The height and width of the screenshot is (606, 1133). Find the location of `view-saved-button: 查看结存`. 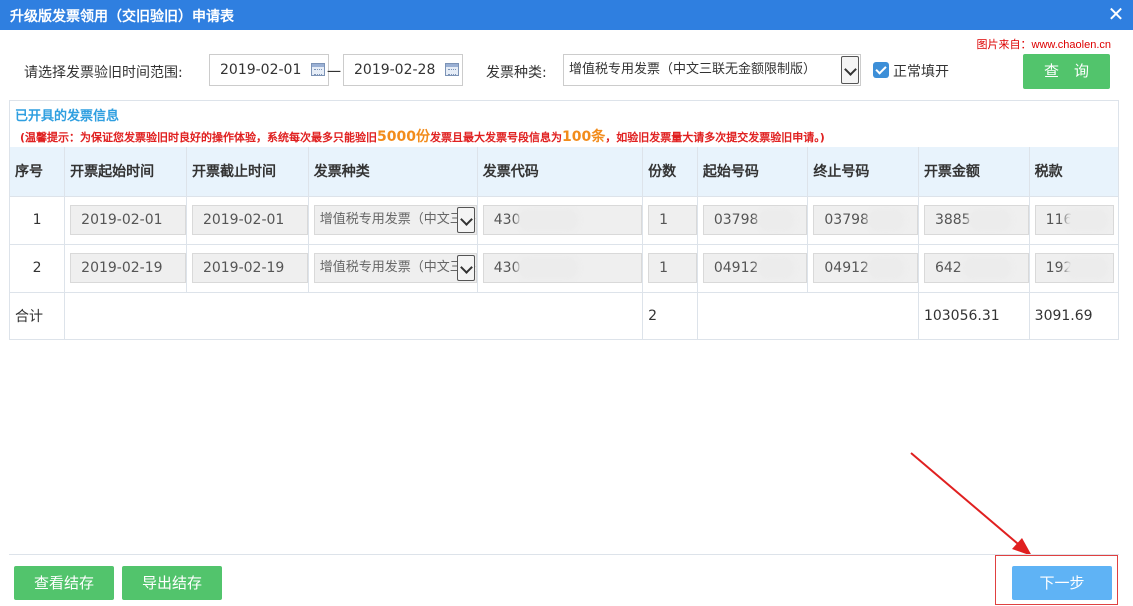

view-saved-button: 查看结存 is located at coordinates (64, 583).